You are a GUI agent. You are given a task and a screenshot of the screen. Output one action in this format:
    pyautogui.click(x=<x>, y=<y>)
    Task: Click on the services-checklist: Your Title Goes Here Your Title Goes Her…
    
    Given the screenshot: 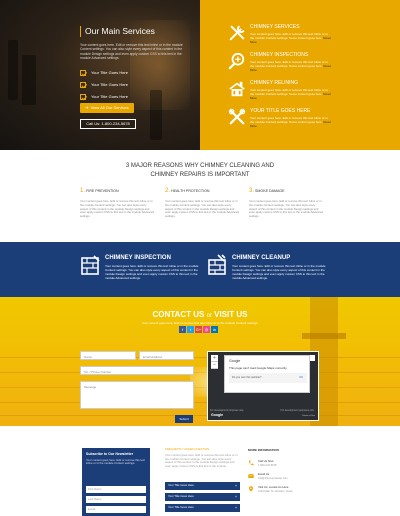 What is the action you would take?
    pyautogui.click(x=104, y=85)
    